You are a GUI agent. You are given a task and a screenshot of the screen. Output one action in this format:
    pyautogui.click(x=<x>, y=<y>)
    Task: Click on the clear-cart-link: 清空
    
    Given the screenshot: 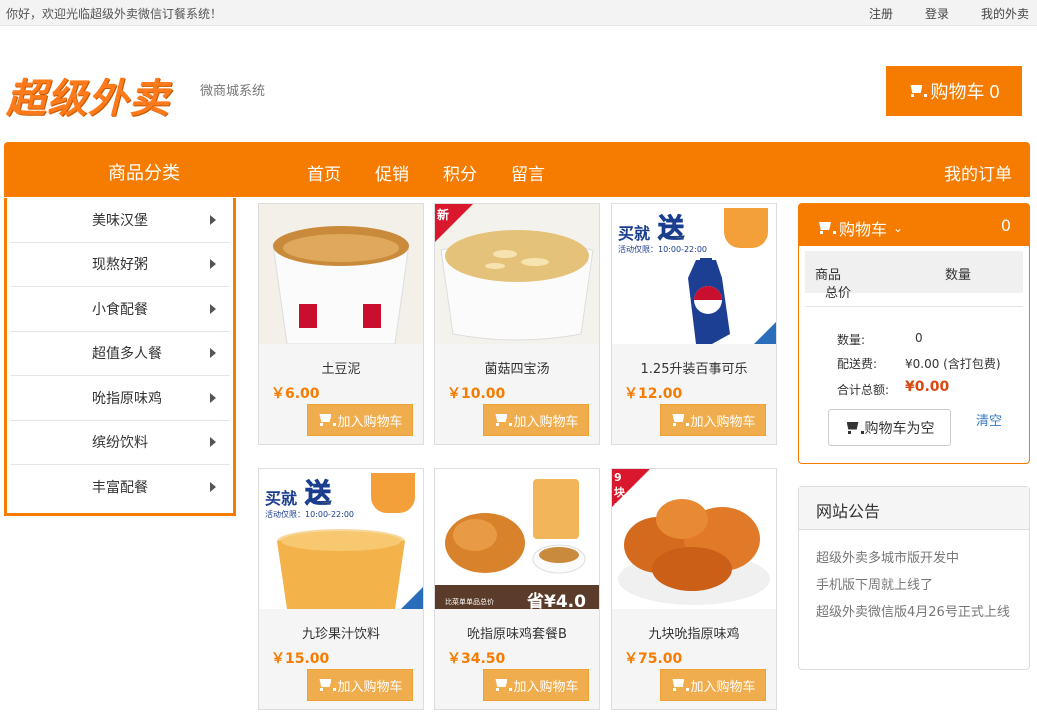 What is the action you would take?
    pyautogui.click(x=989, y=419)
    